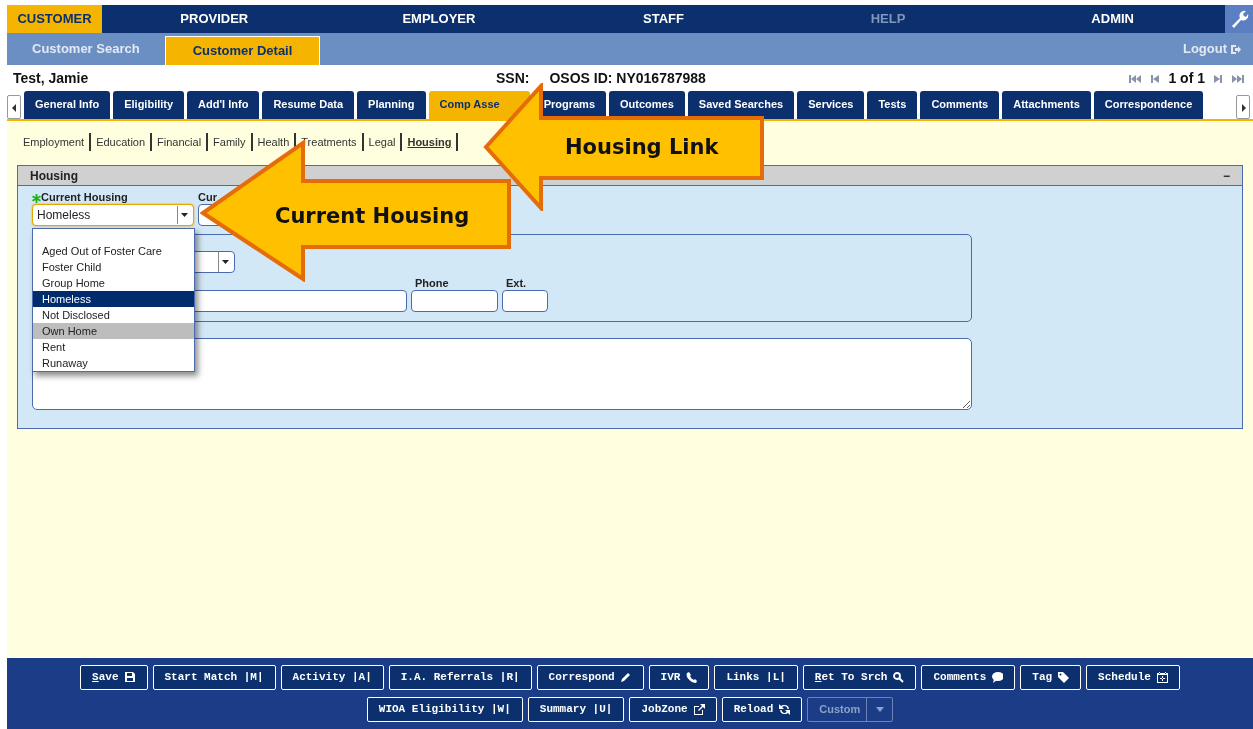 The image size is (1253, 729). Describe the element at coordinates (642, 147) in the screenshot. I see `callout-tooltip-label: Housing Link` at that location.